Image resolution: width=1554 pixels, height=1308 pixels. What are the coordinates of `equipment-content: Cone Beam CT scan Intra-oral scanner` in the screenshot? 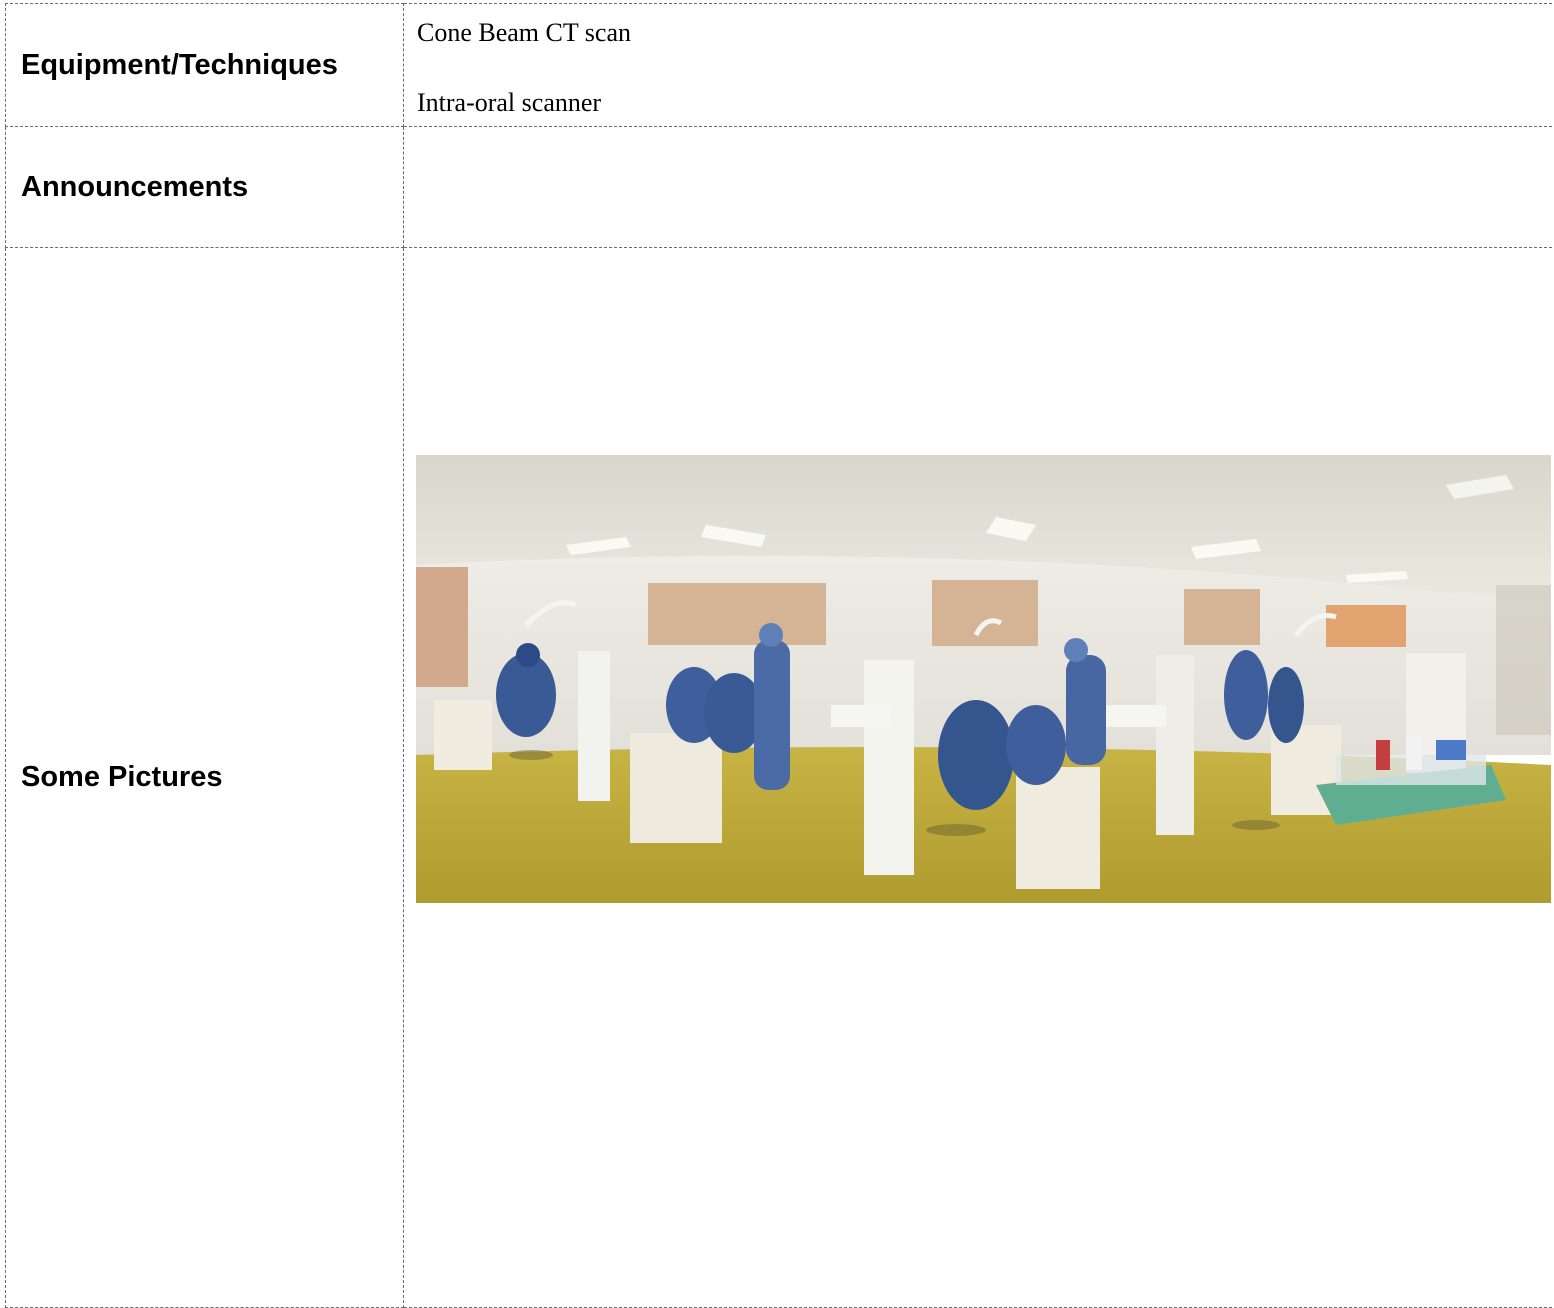 It's located at (979, 65).